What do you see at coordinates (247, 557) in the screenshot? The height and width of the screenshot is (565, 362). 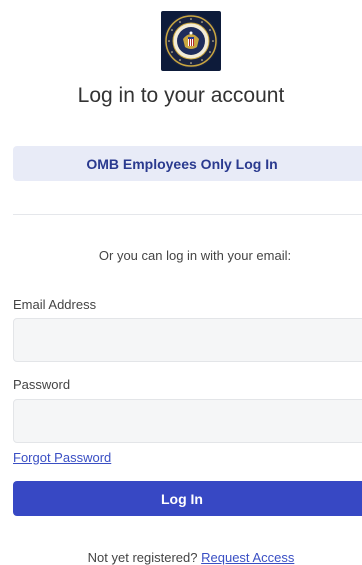 I see `request-access-link: Request Access` at bounding box center [247, 557].